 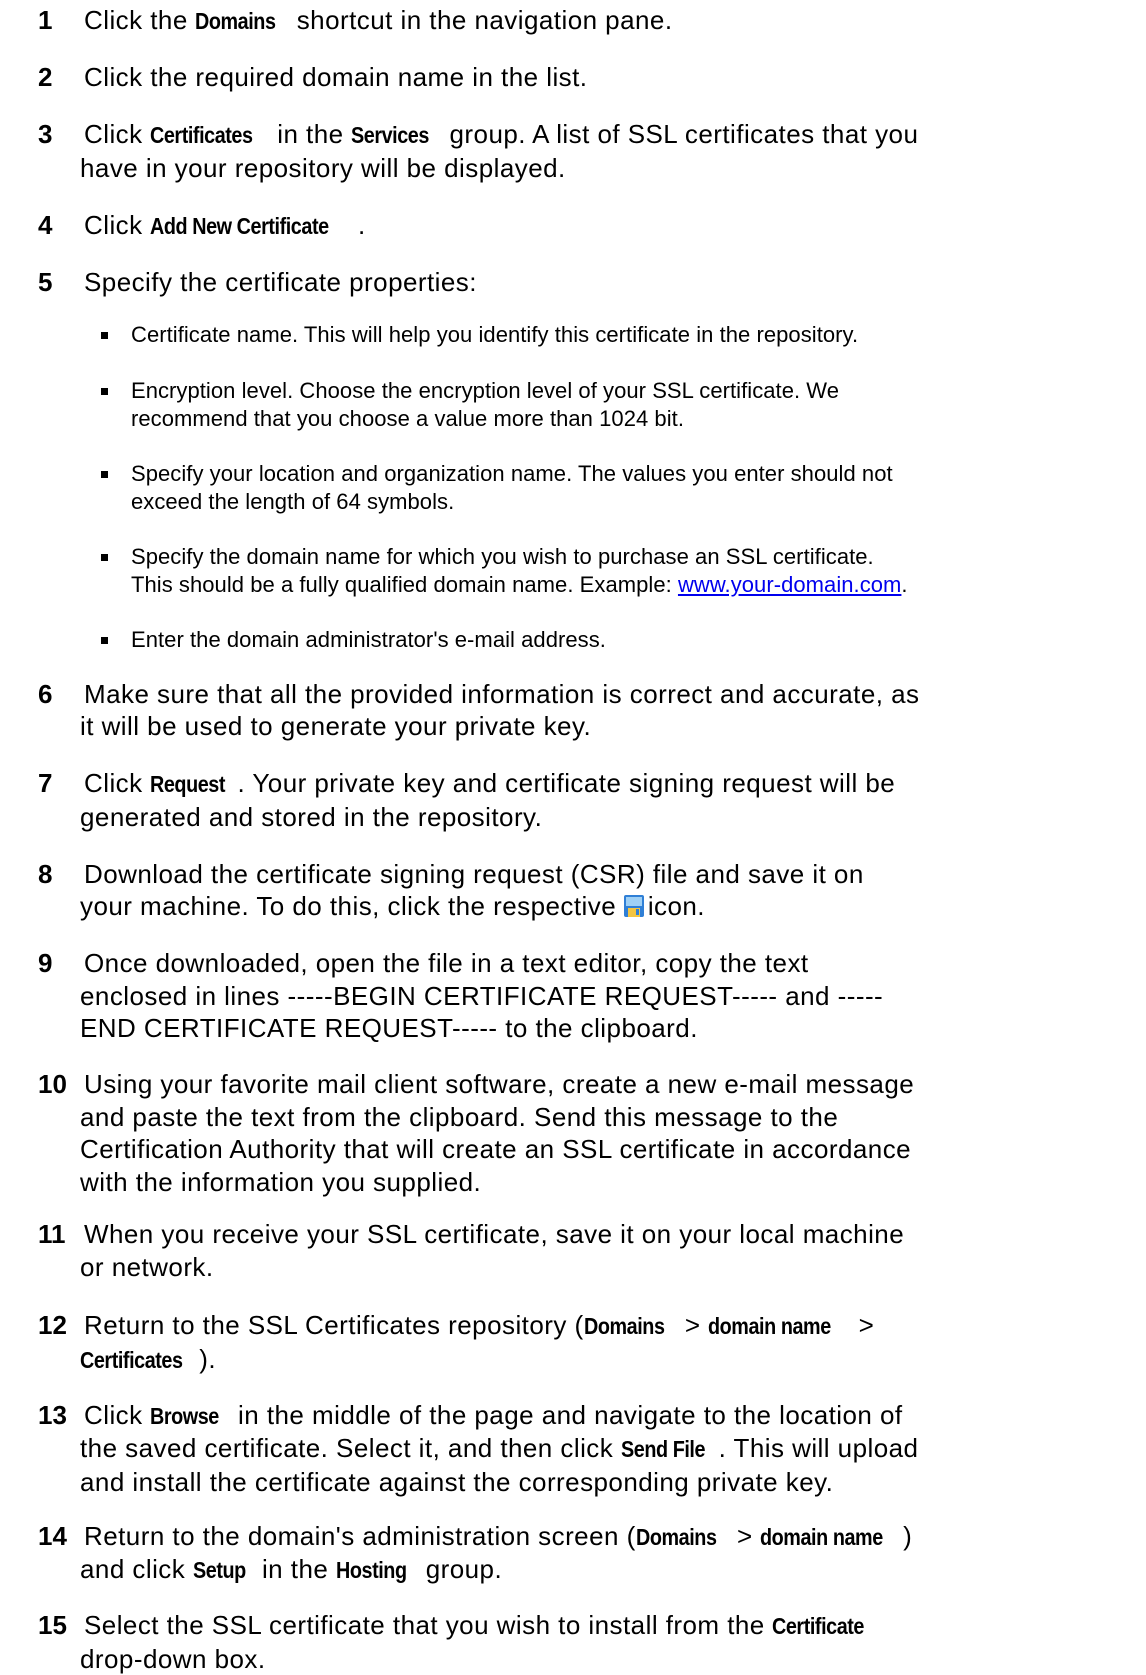 I want to click on step-number: 9, so click(x=45, y=962).